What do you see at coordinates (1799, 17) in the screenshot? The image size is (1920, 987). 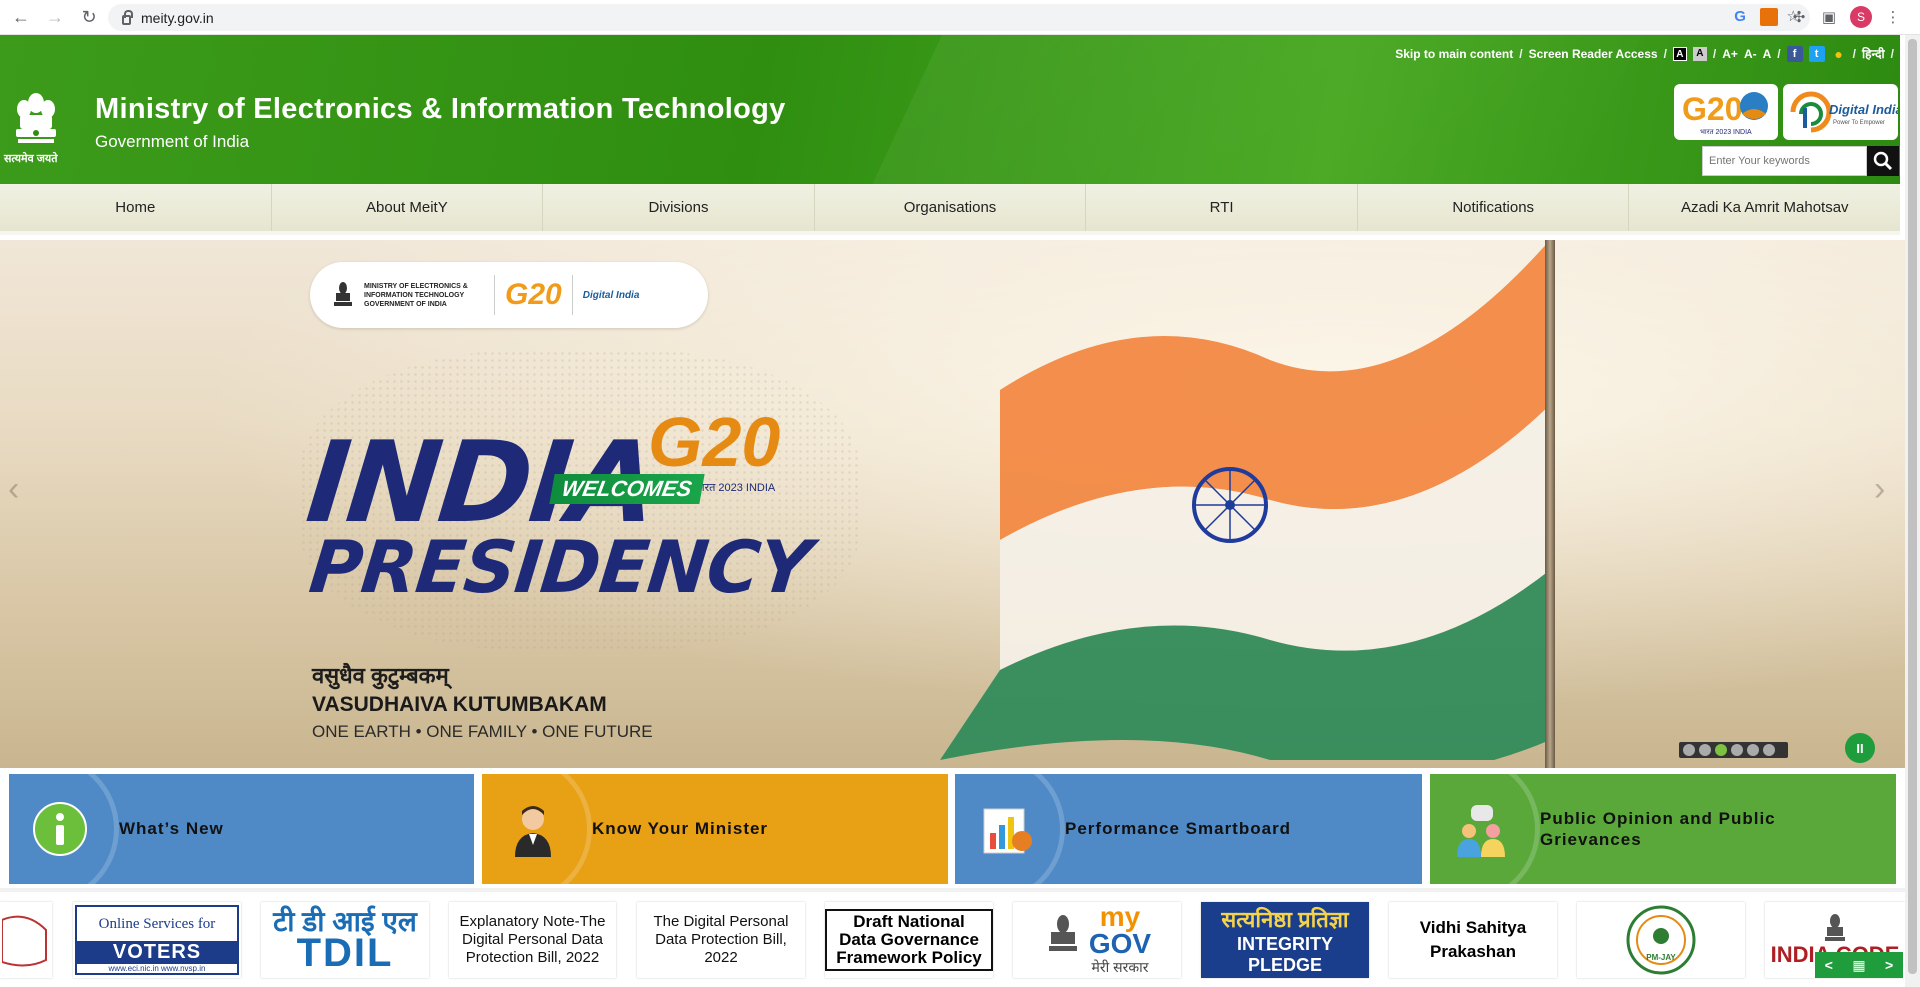 I see `puzzle-icon: ✣` at bounding box center [1799, 17].